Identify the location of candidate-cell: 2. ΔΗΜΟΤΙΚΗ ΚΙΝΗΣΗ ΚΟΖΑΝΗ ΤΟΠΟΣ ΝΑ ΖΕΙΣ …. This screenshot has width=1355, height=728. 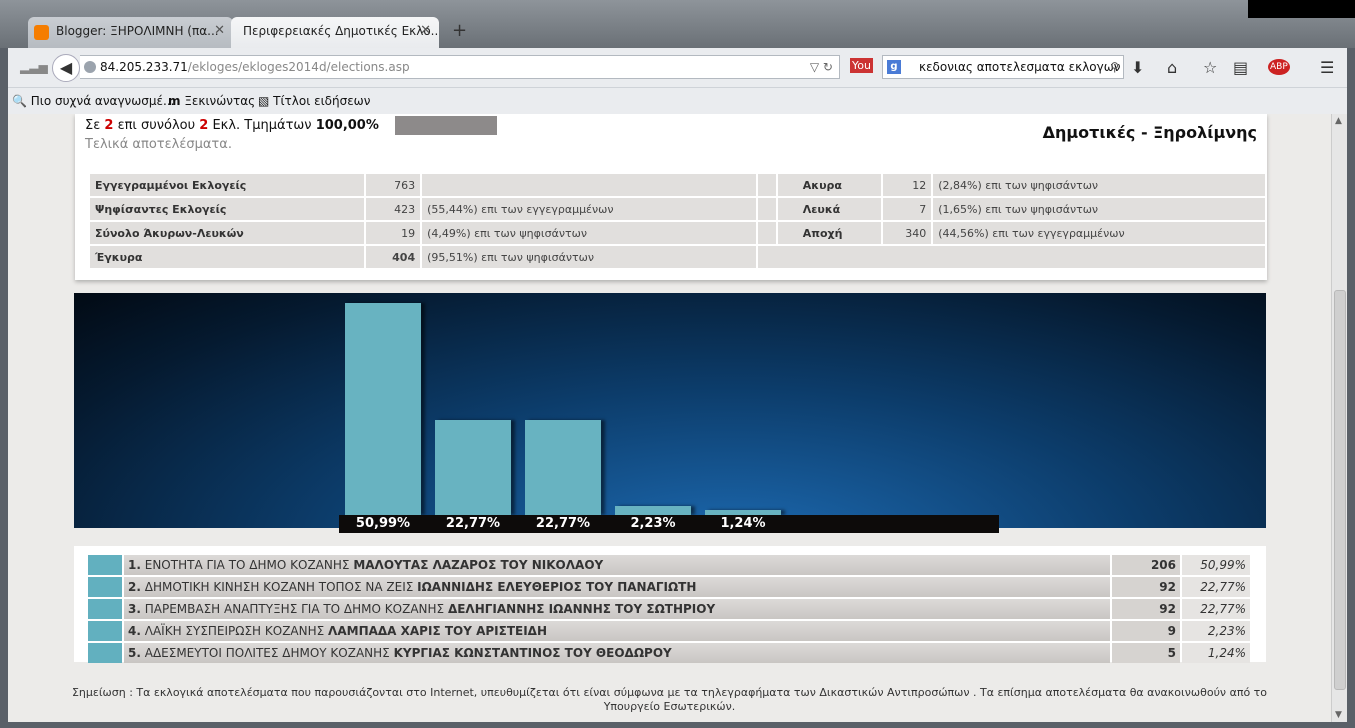
(617, 587).